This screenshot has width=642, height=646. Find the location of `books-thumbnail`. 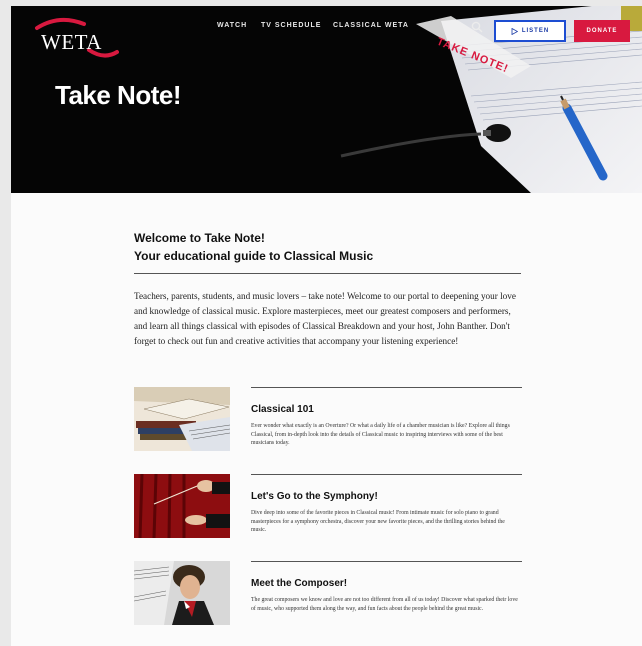

books-thumbnail is located at coordinates (182, 419).